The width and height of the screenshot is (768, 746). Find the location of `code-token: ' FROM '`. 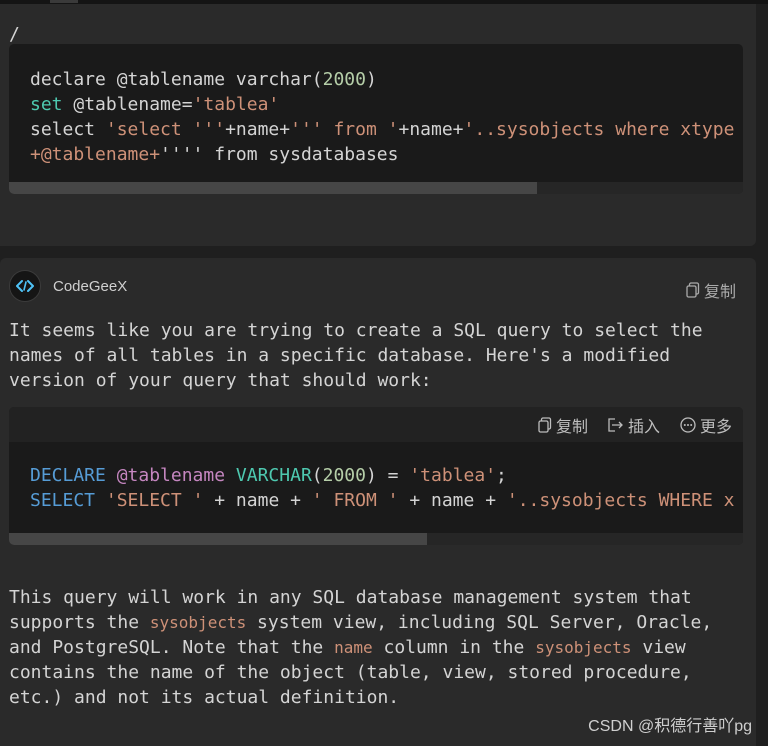

code-token: ' FROM ' is located at coordinates (355, 500).